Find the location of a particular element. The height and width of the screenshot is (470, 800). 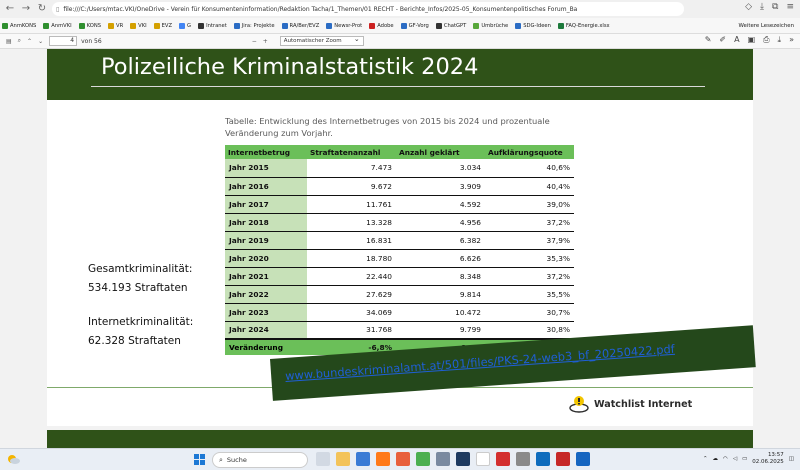

reload-icon: ↻ is located at coordinates (42, 9).